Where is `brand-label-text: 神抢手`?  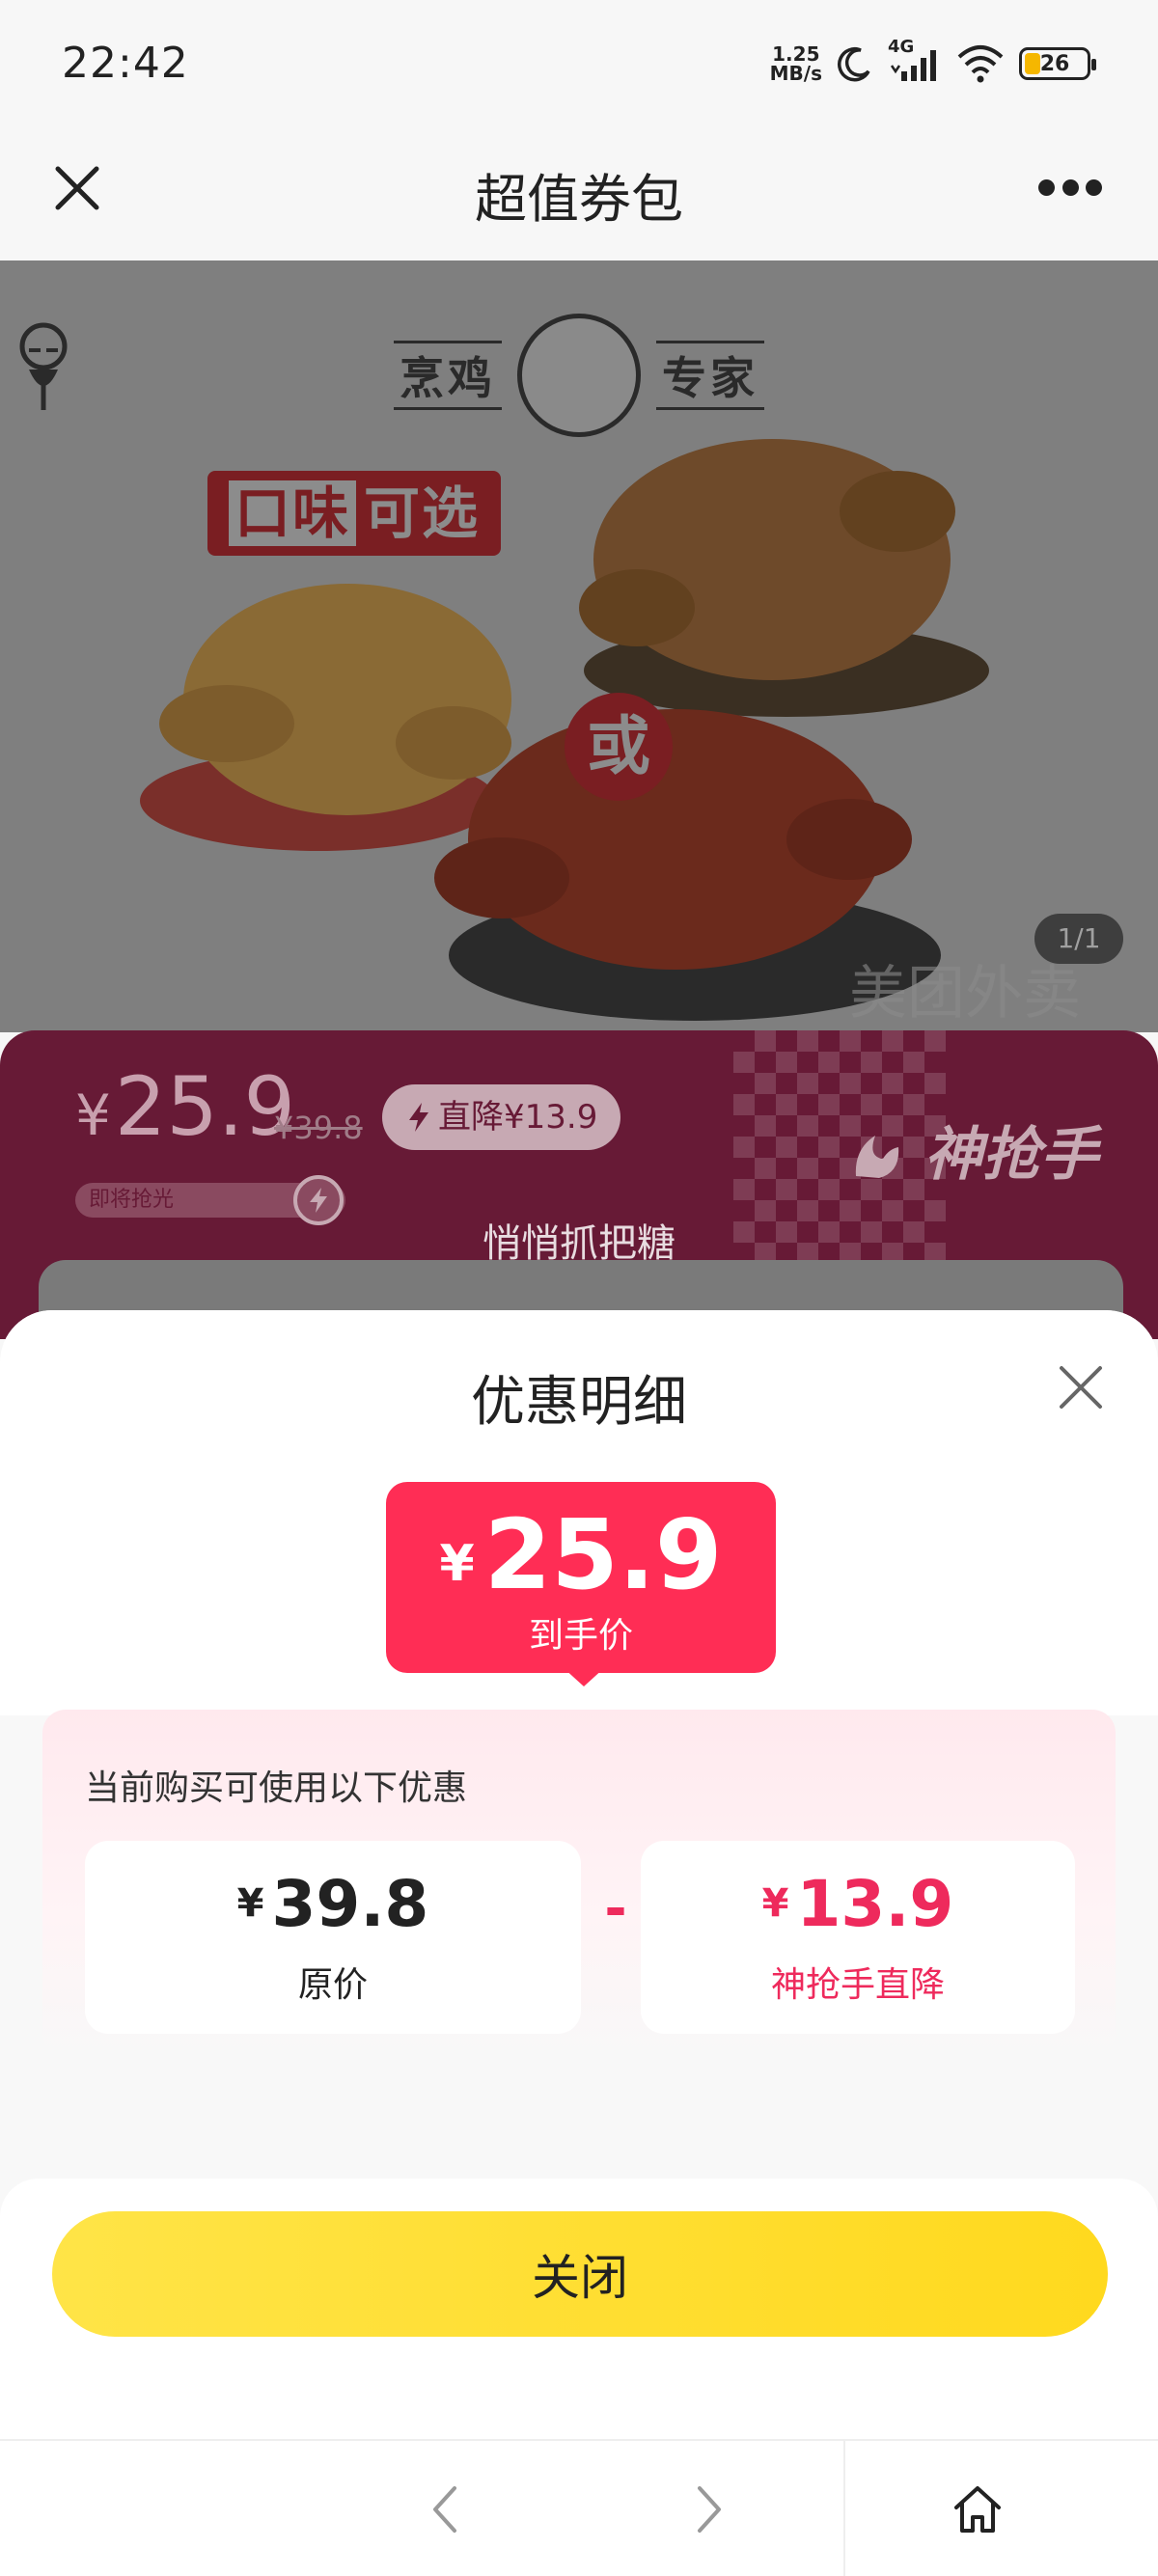
brand-label-text: 神抢手 is located at coordinates (1011, 1155).